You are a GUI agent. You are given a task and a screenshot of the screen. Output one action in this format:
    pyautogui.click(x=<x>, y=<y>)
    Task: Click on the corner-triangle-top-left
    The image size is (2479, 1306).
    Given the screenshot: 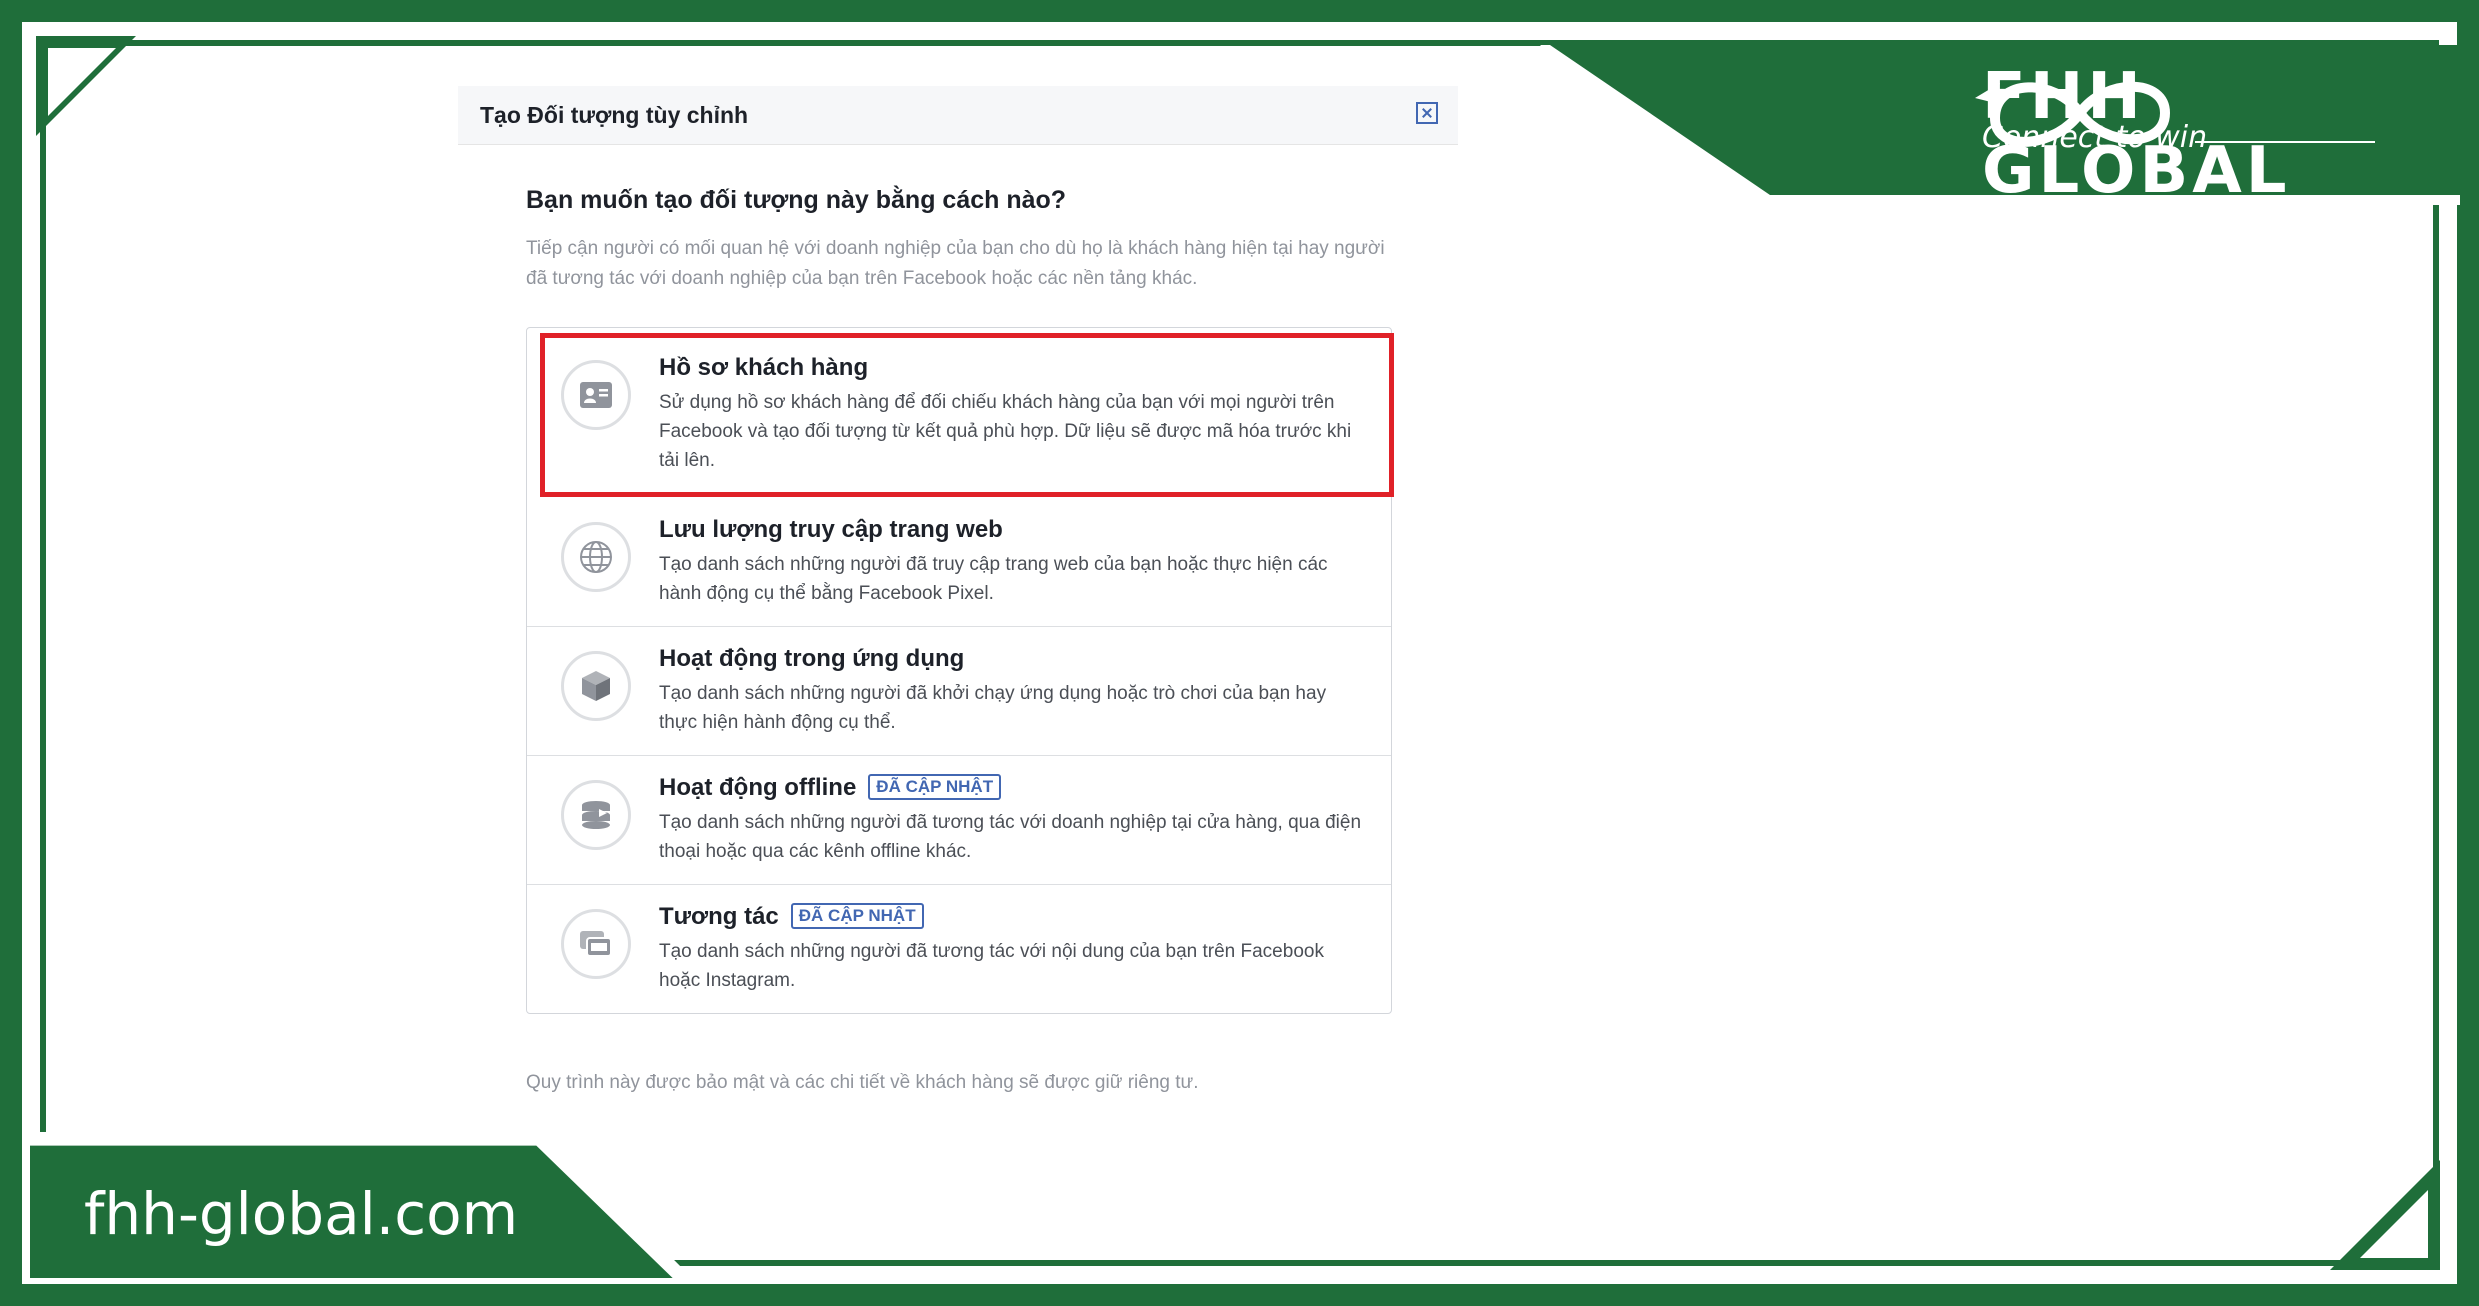 What is the action you would take?
    pyautogui.click(x=86, y=86)
    